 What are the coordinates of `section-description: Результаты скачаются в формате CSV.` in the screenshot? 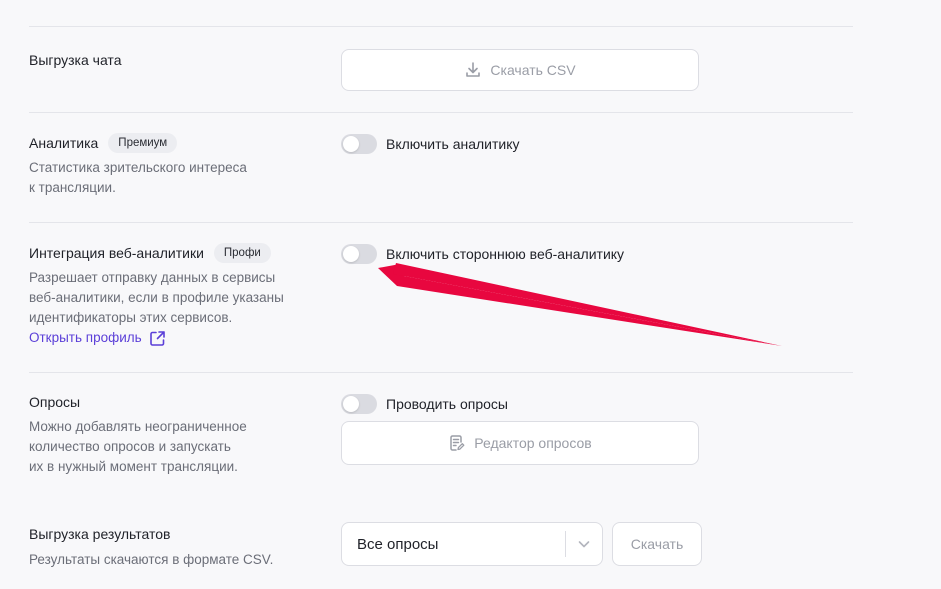 It's located at (151, 559).